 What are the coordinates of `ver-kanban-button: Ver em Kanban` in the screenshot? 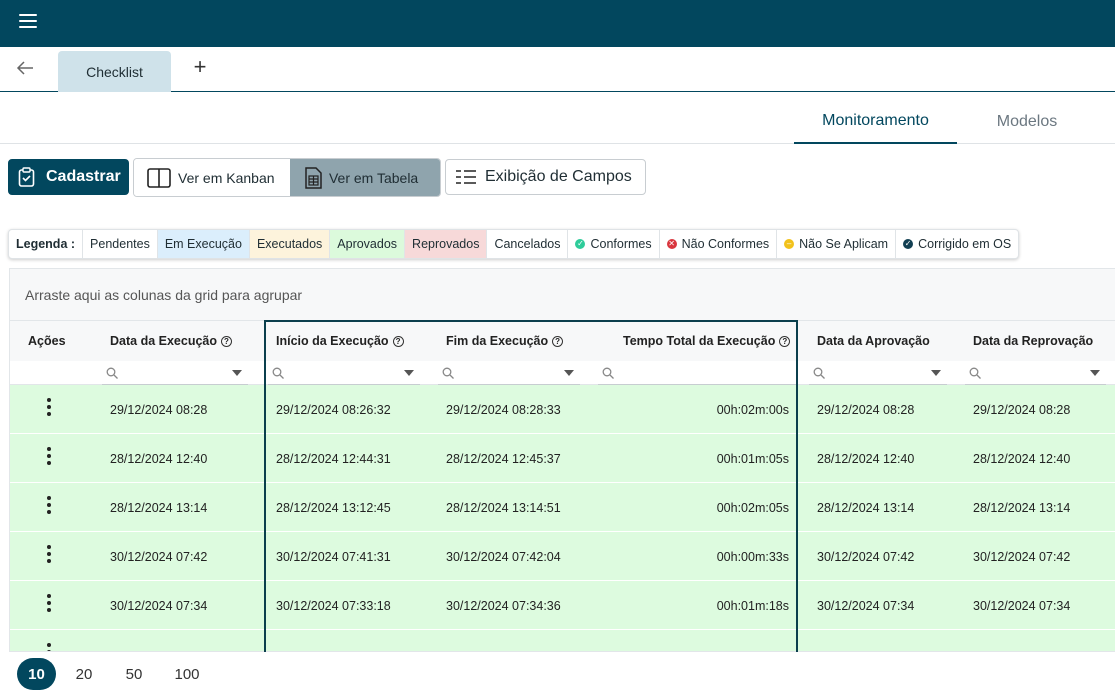 It's located at (212, 177).